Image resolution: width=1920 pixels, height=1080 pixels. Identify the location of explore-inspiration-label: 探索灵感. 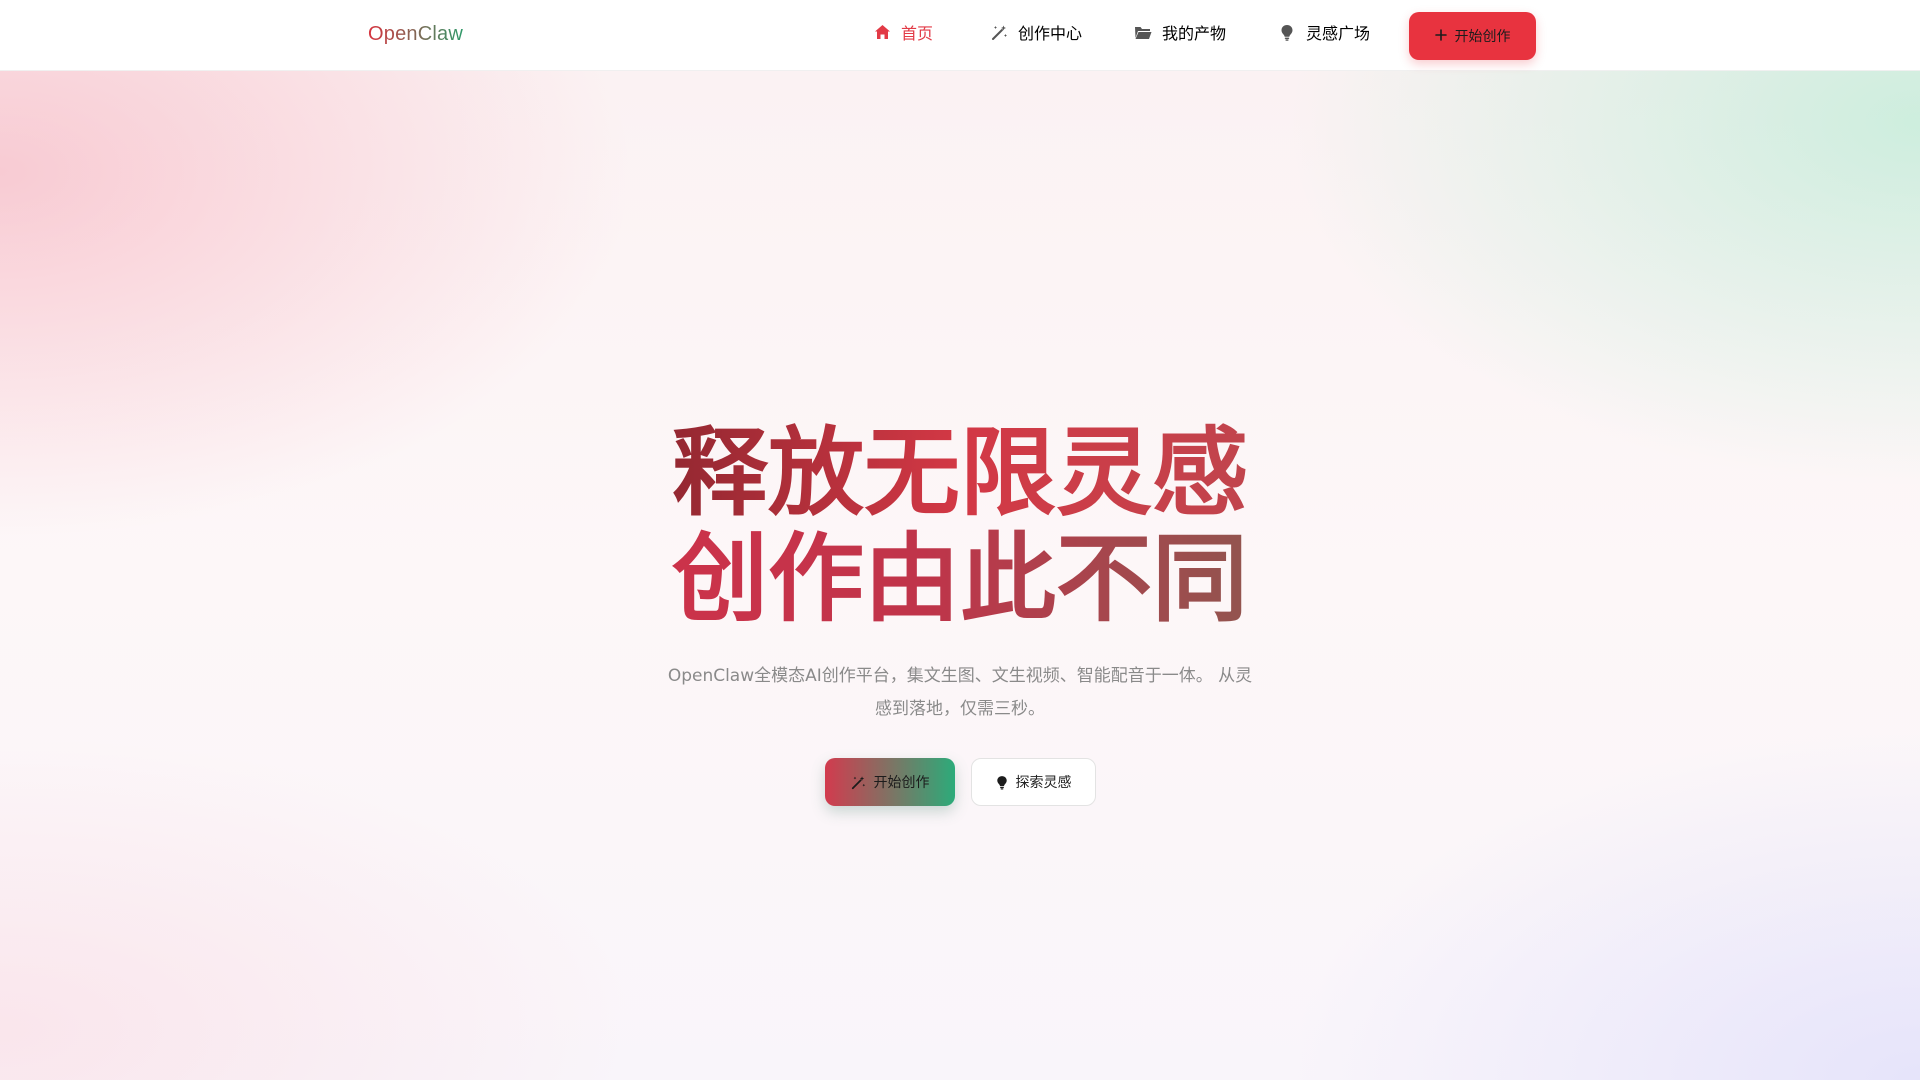
(1043, 783).